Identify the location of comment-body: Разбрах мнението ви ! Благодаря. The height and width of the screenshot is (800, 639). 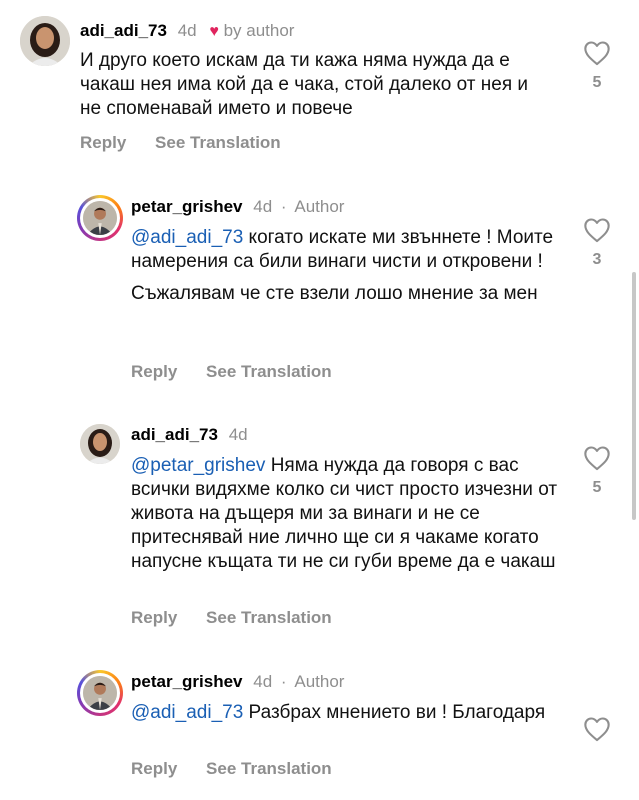
(397, 712).